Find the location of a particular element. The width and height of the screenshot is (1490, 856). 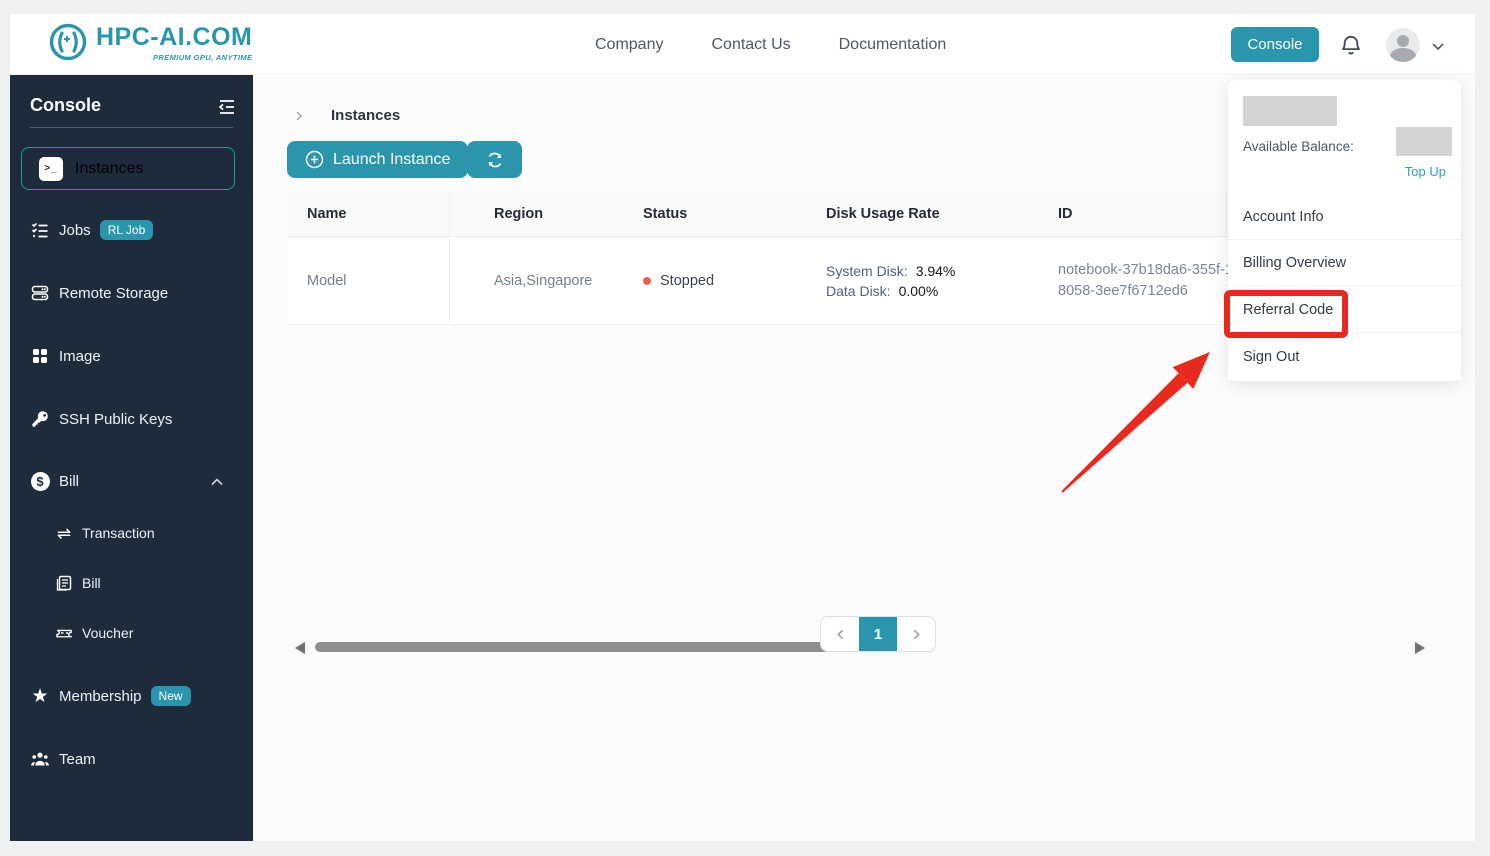

menu-item-referral-code: Referral Code is located at coordinates (1344, 310).